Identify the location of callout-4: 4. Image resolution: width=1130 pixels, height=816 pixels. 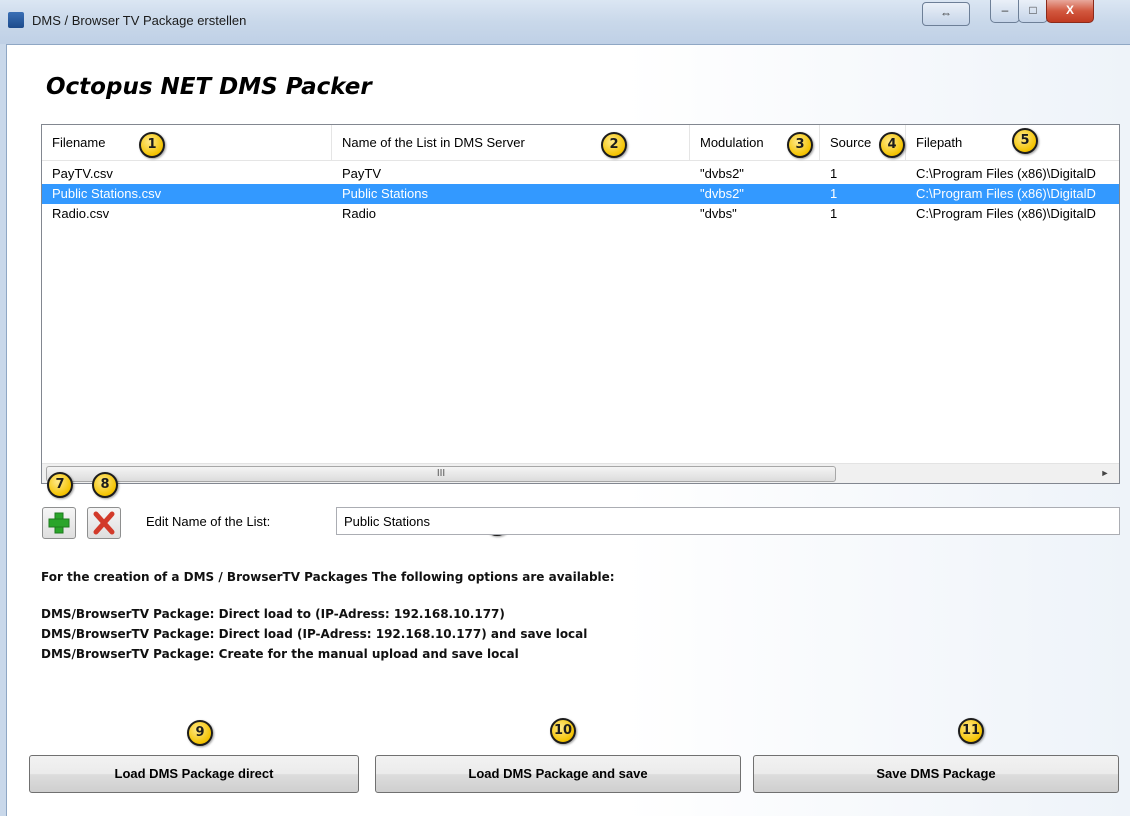
(892, 145).